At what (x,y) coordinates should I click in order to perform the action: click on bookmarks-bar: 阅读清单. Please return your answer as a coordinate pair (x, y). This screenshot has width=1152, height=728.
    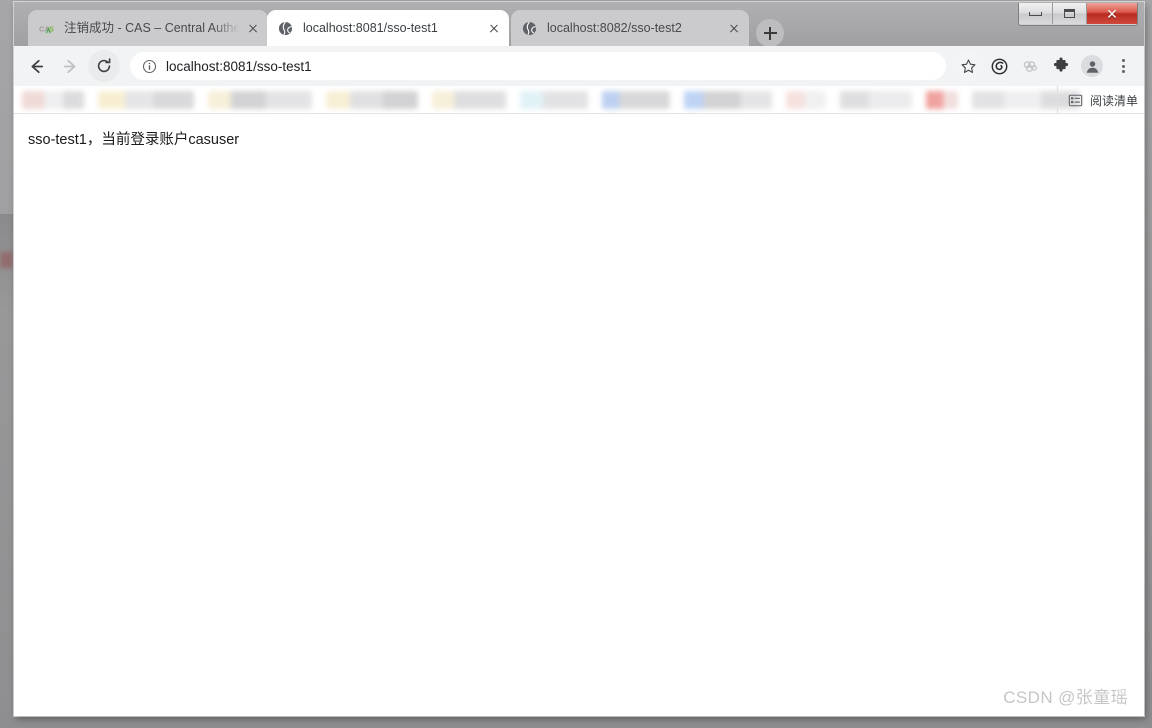
    Looking at the image, I should click on (579, 100).